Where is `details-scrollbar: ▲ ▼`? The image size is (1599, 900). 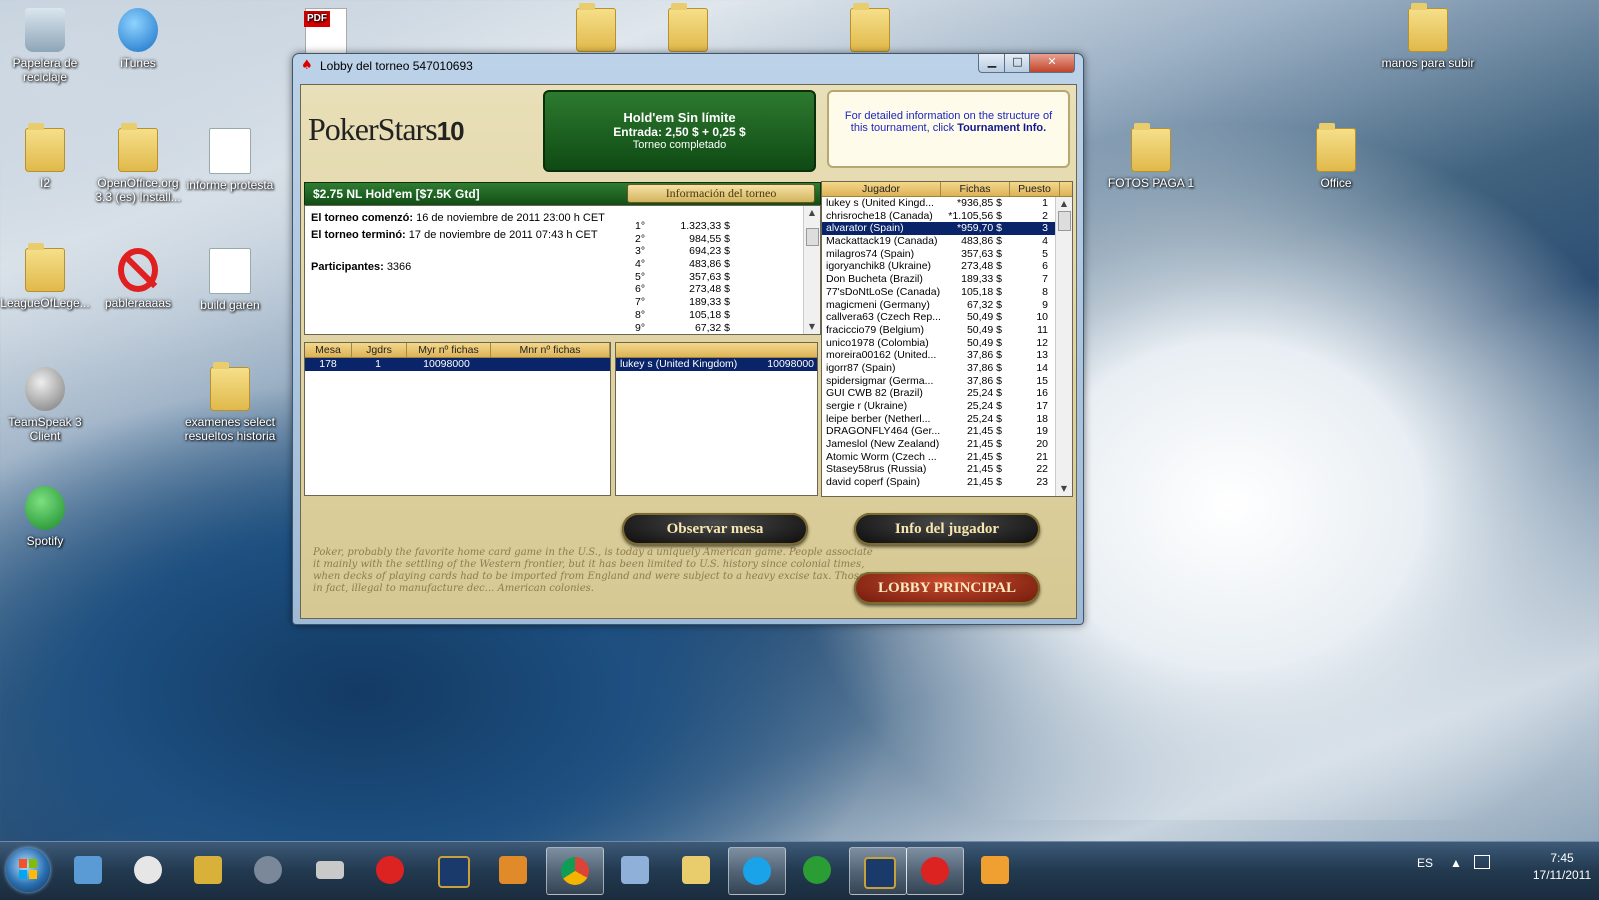
details-scrollbar: ▲ ▼ is located at coordinates (811, 270).